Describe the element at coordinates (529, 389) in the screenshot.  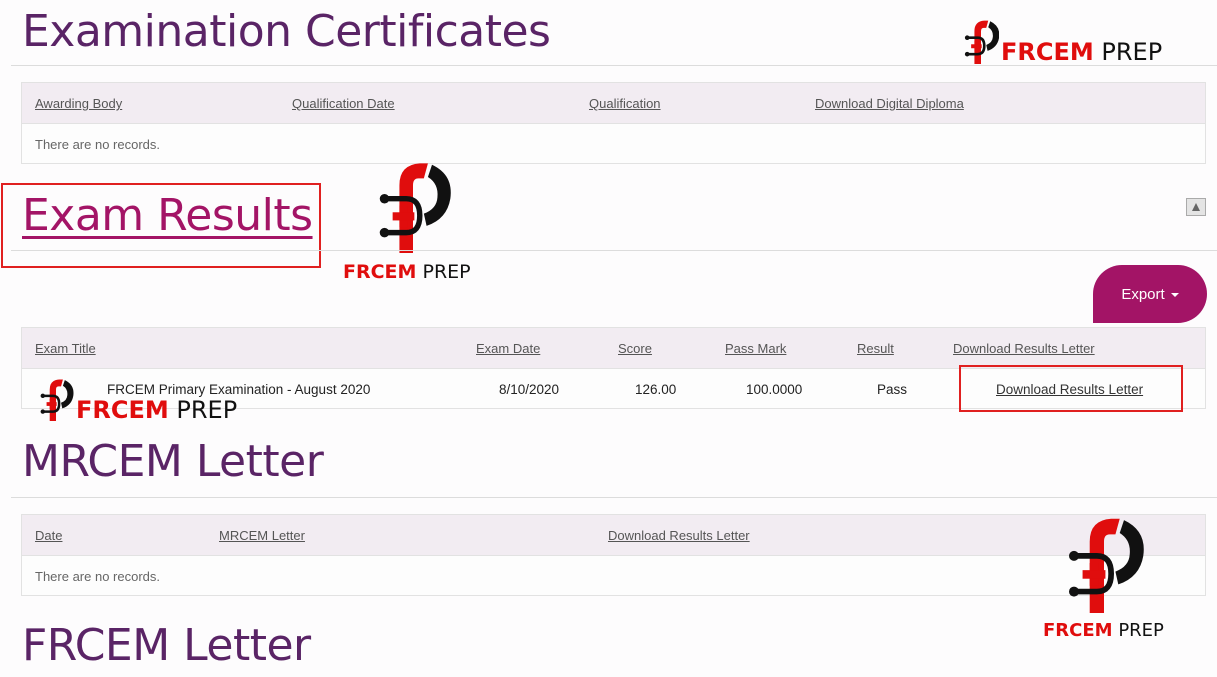
I see `exam-date: 8/10/2020` at that location.